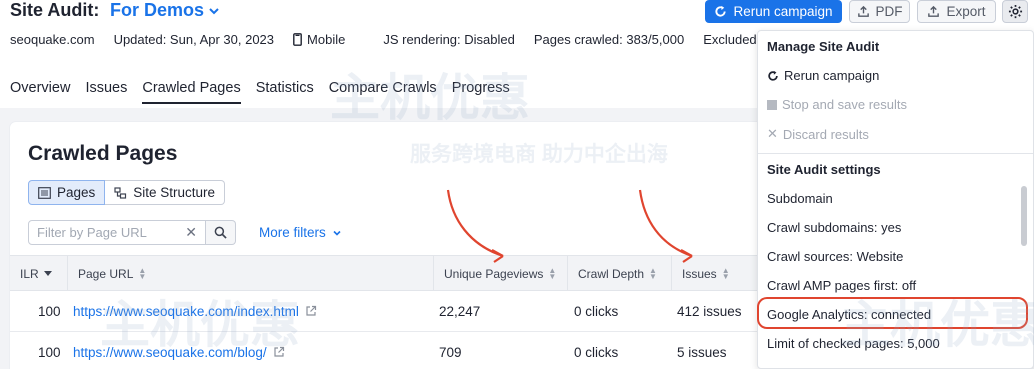 This screenshot has width=1034, height=369. Describe the element at coordinates (103, 153) in the screenshot. I see `panel-title: Crawled Pages` at that location.